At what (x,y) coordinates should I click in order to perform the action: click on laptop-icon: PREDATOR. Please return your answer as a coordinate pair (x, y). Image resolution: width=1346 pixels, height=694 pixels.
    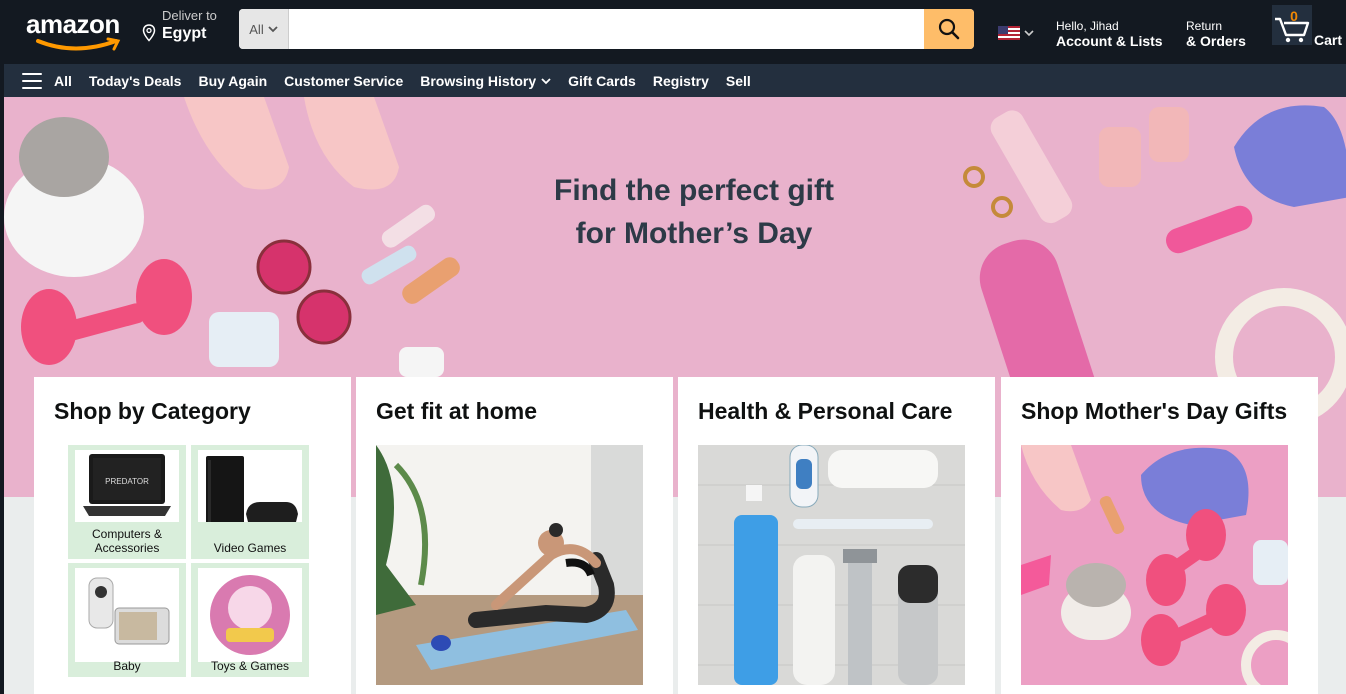
    Looking at the image, I should click on (127, 486).